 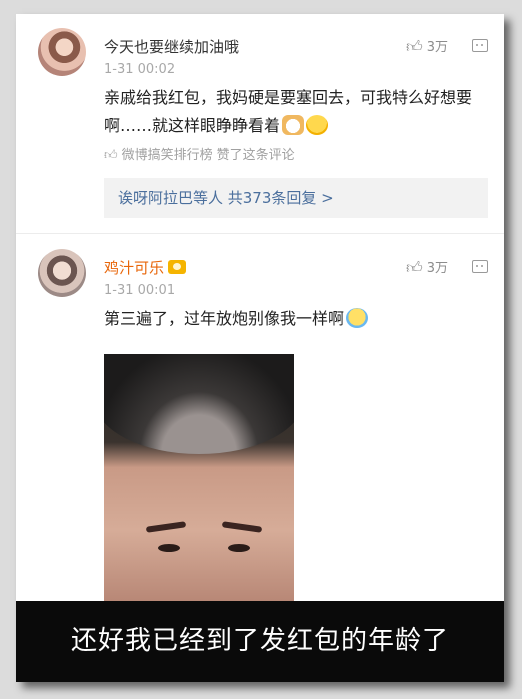 What do you see at coordinates (140, 290) in the screenshot?
I see `comment-time: 1-31 00:01` at bounding box center [140, 290].